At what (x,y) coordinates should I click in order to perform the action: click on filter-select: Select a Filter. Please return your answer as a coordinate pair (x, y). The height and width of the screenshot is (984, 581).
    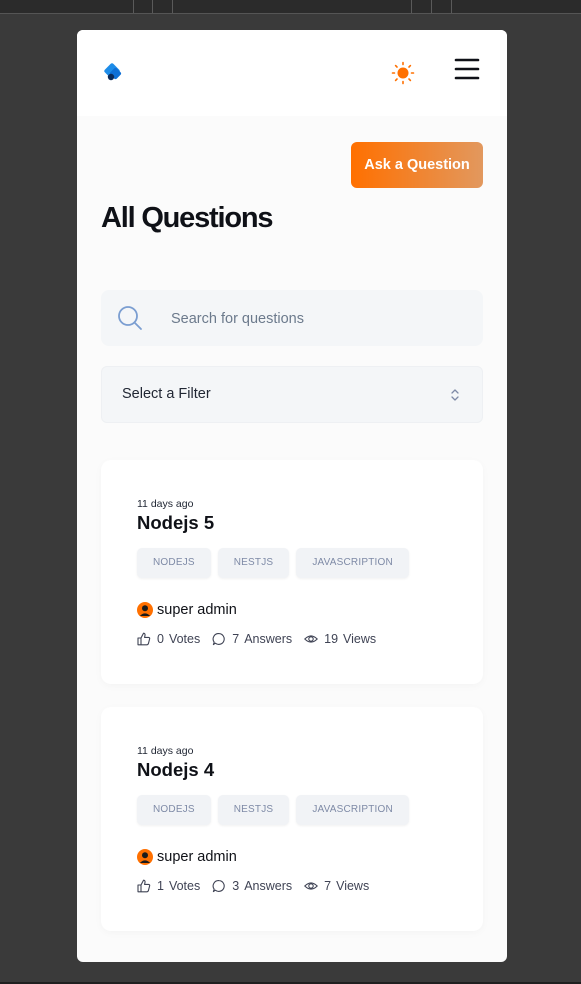
    Looking at the image, I should click on (292, 394).